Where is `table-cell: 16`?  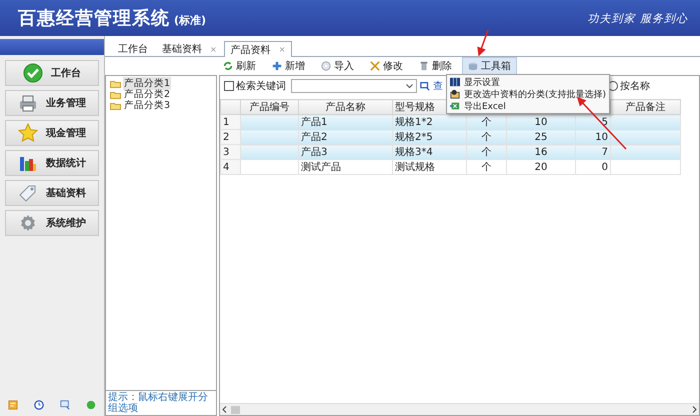 table-cell: 16 is located at coordinates (541, 152).